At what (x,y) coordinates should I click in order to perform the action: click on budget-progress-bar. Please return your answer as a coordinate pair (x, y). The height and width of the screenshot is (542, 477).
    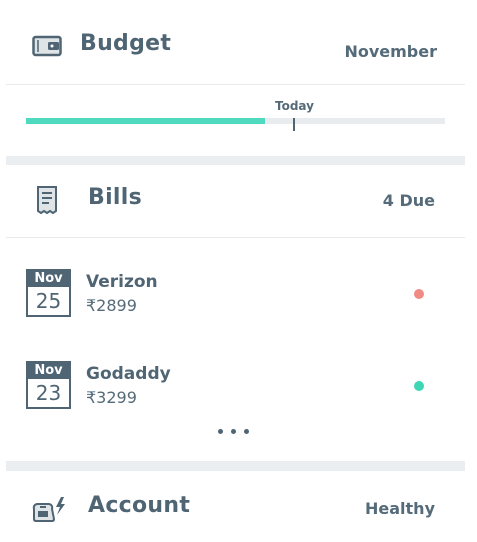
    Looking at the image, I should click on (235, 121).